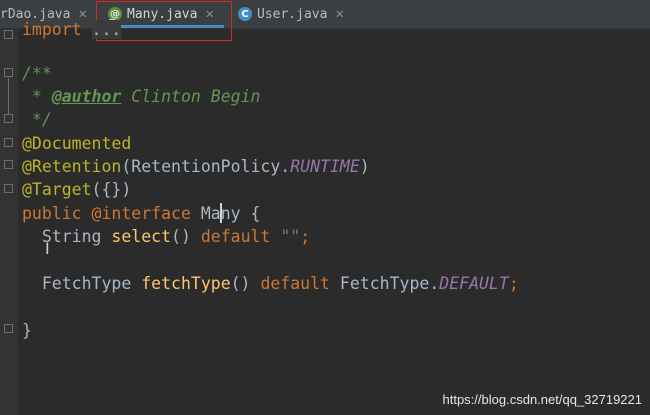  Describe the element at coordinates (339, 14) in the screenshot. I see `close-icon: ✕` at that location.